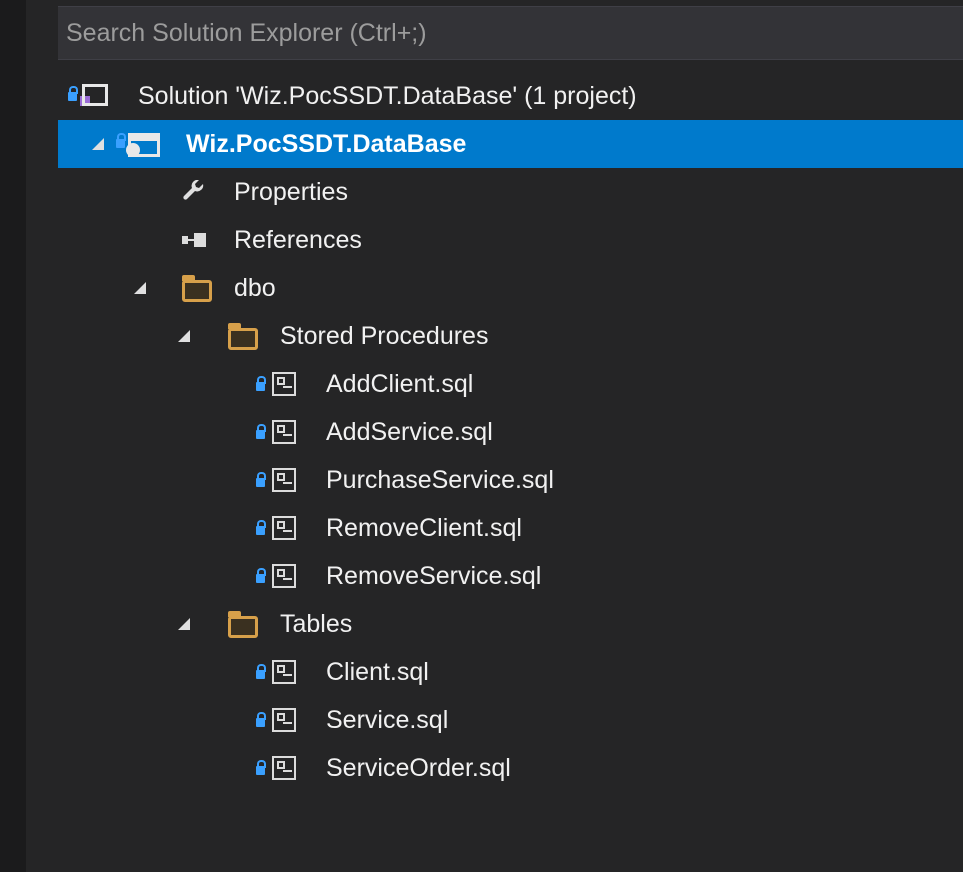 Image resolution: width=963 pixels, height=872 pixels. I want to click on tree-item-stored-procedures-folder: Stored Procedures, so click(510, 336).